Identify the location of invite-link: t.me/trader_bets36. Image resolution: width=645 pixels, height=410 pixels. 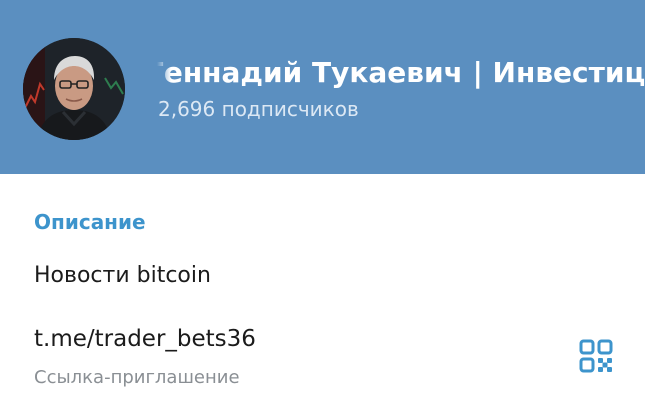
(145, 339).